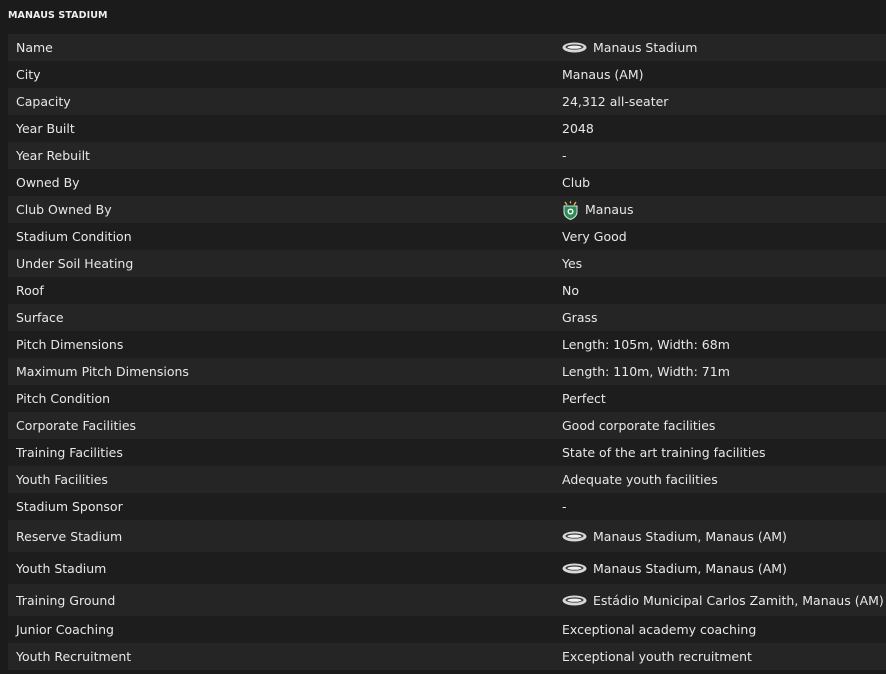 This screenshot has height=674, width=886. Describe the element at coordinates (53, 155) in the screenshot. I see `detail-label: Year Rebuilt` at that location.